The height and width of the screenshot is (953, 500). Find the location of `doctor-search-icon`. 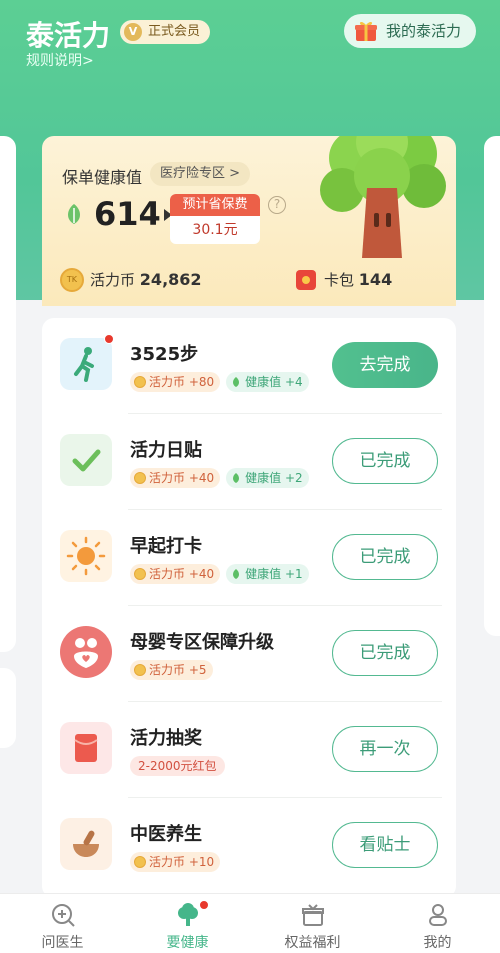

doctor-search-icon is located at coordinates (63, 915).